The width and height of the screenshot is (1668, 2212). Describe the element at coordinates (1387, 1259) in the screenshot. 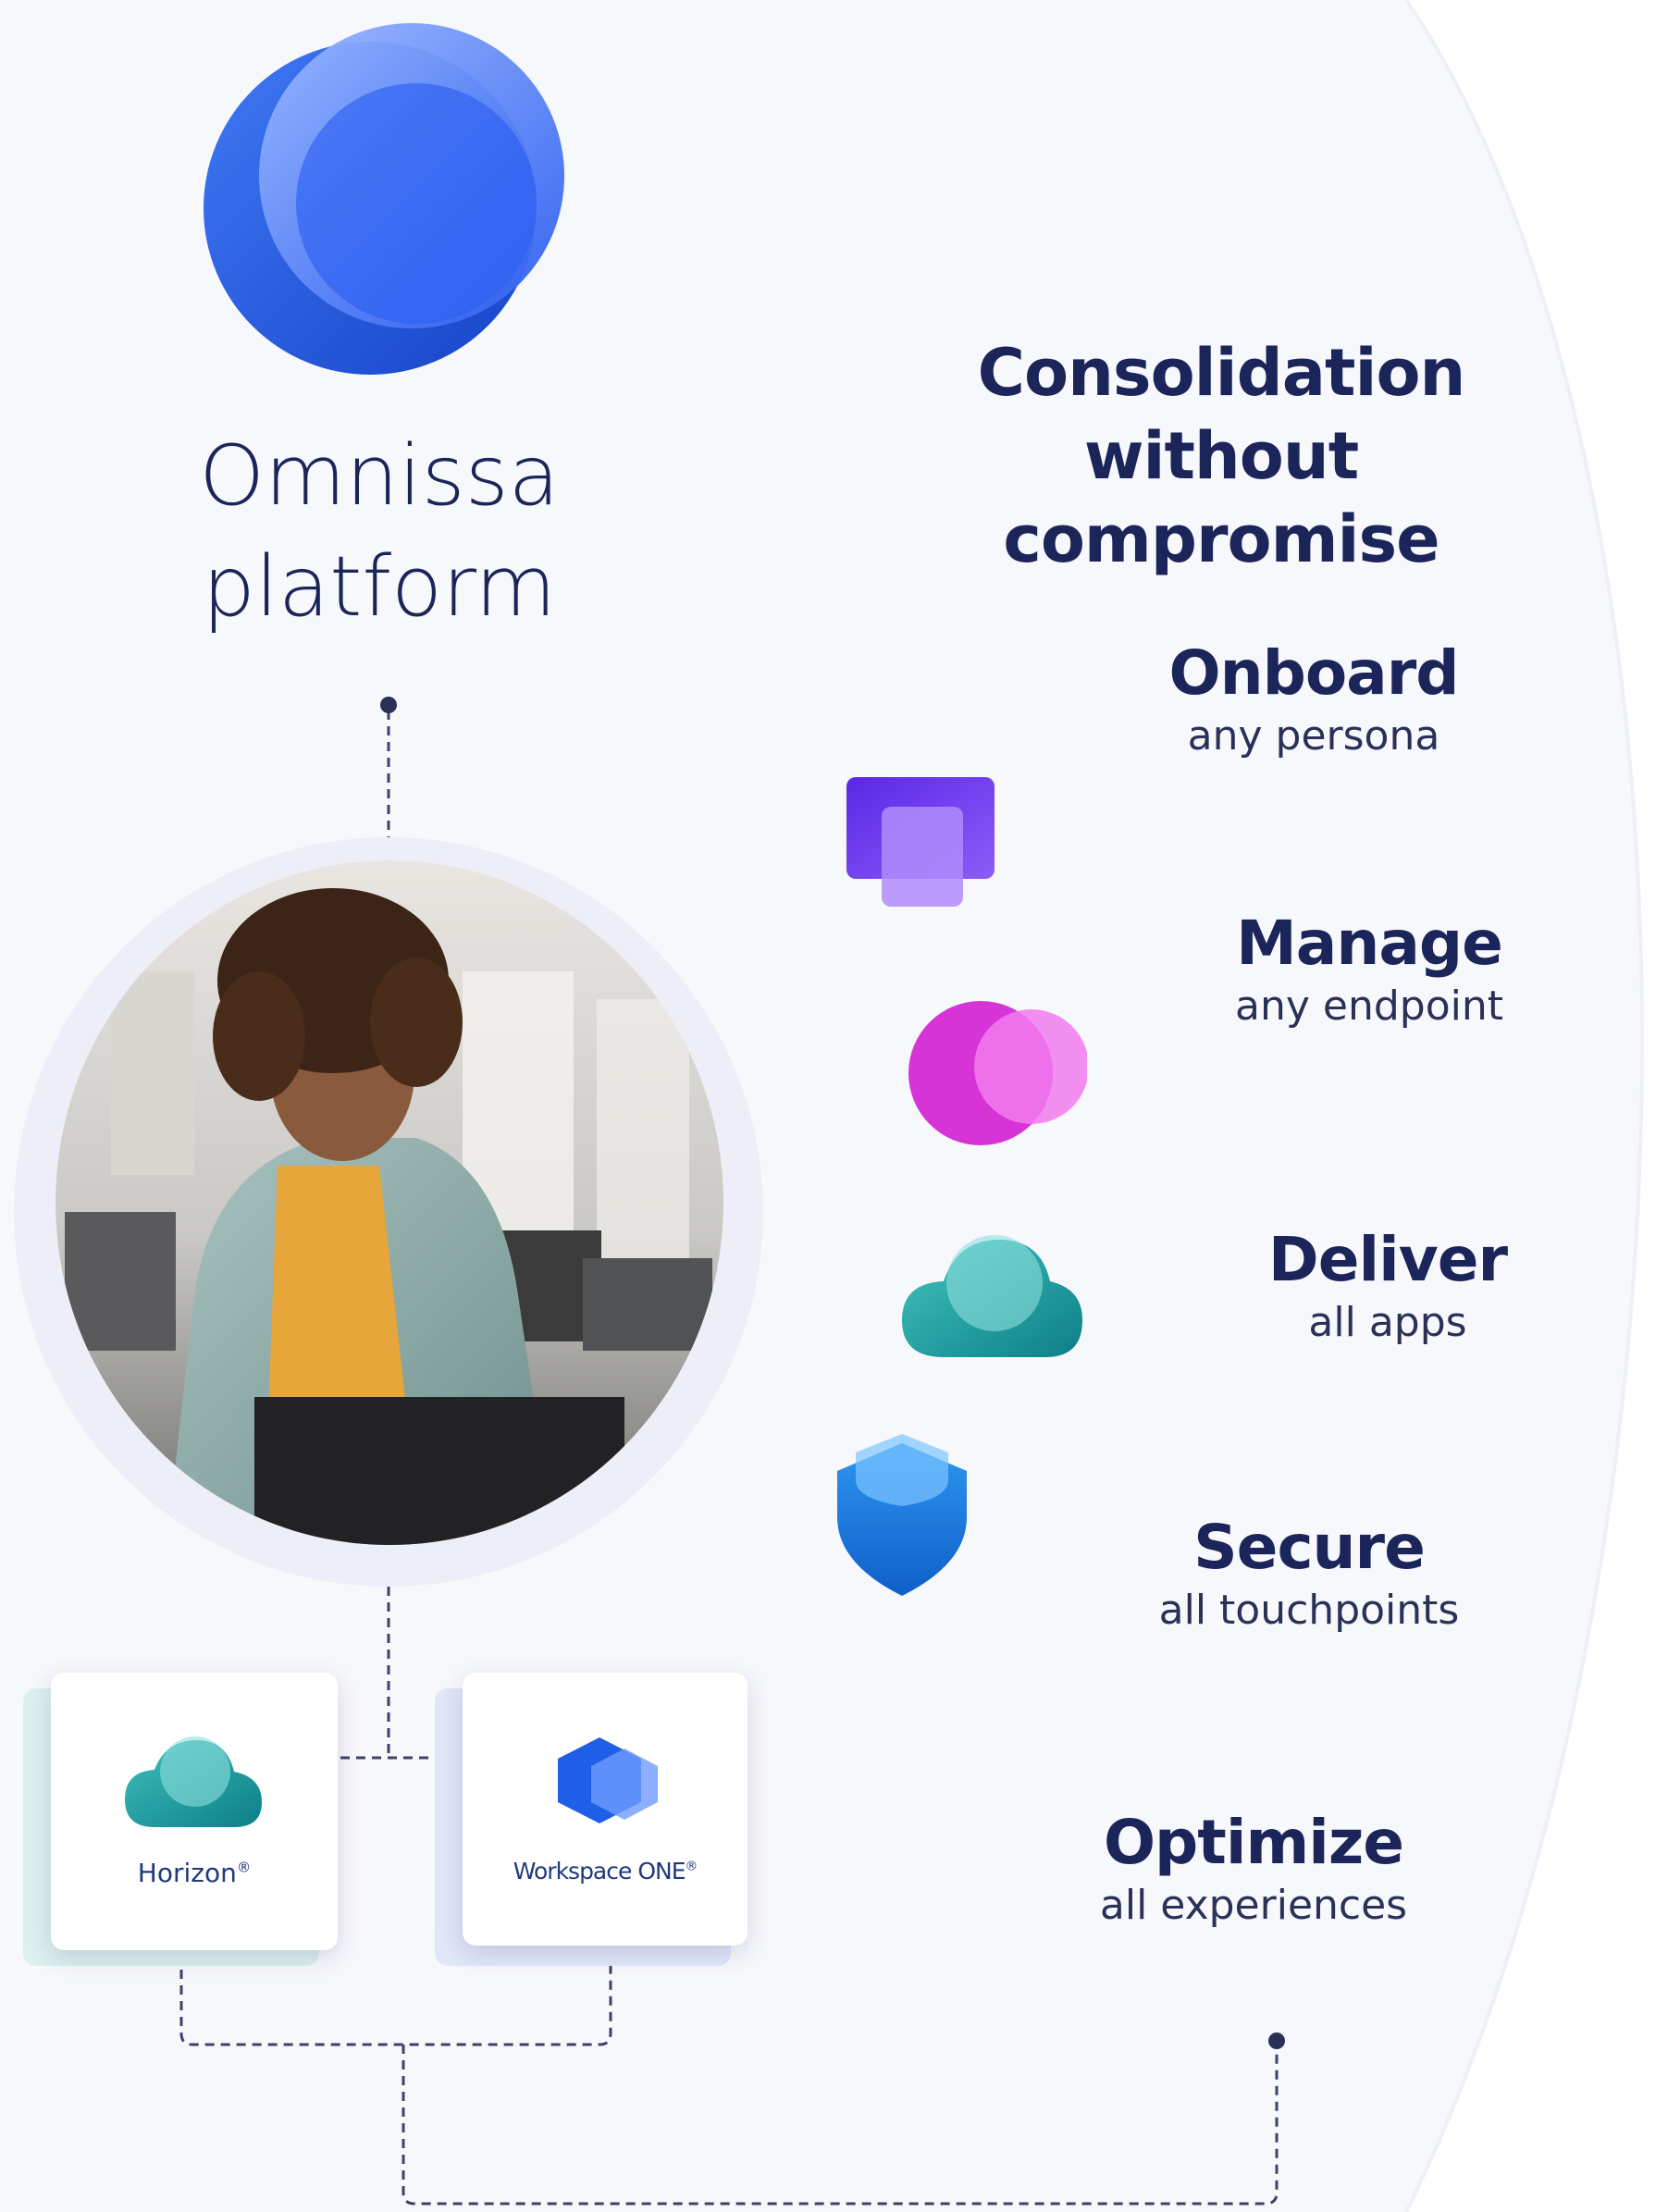

I see `feature-deliver-title: Deliver` at that location.